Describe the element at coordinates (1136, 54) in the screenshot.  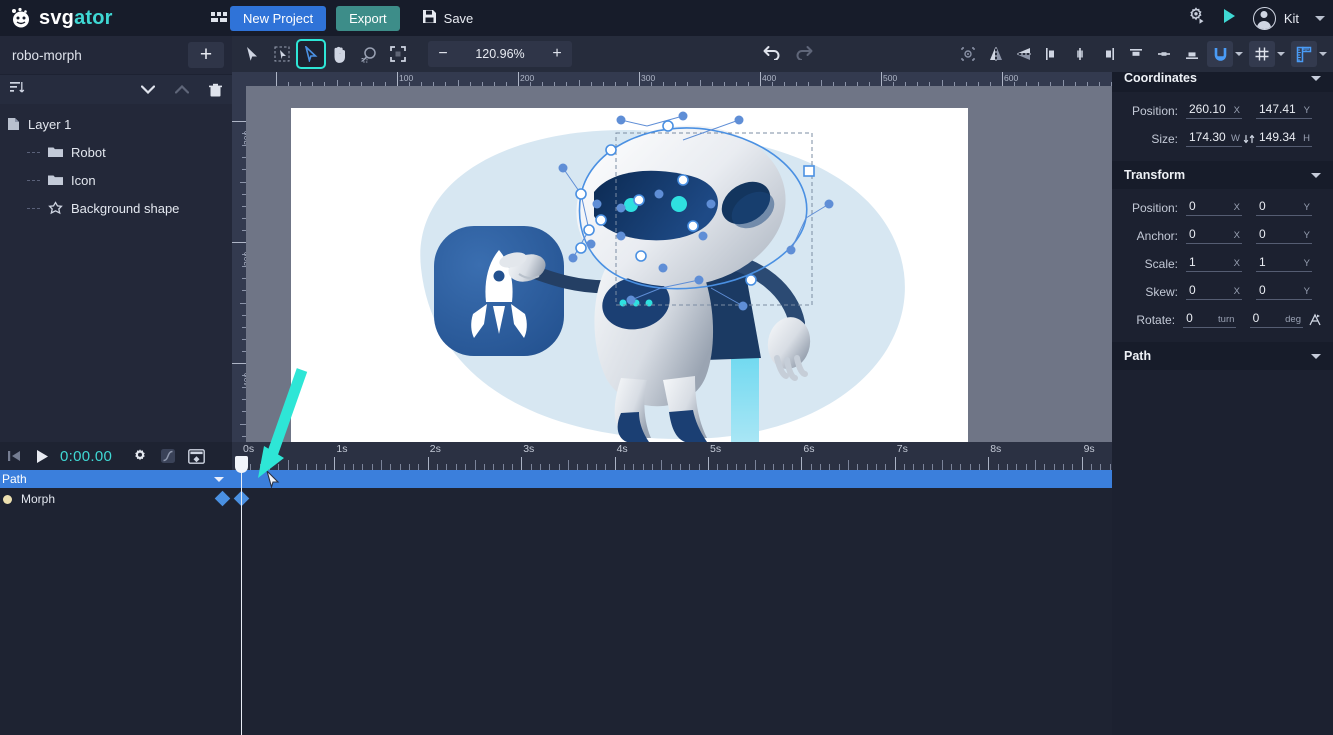
I see `align-top-icon` at that location.